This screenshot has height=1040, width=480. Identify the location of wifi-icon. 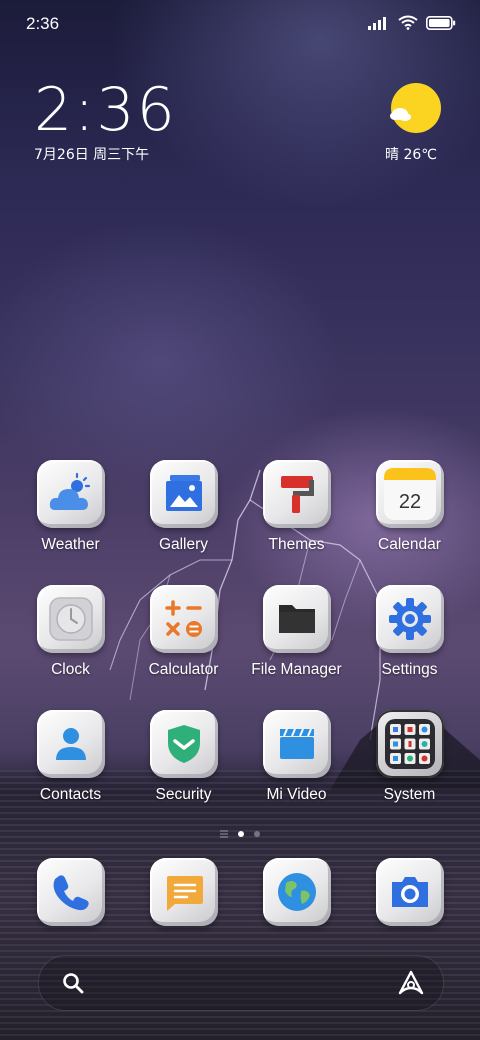
(408, 22).